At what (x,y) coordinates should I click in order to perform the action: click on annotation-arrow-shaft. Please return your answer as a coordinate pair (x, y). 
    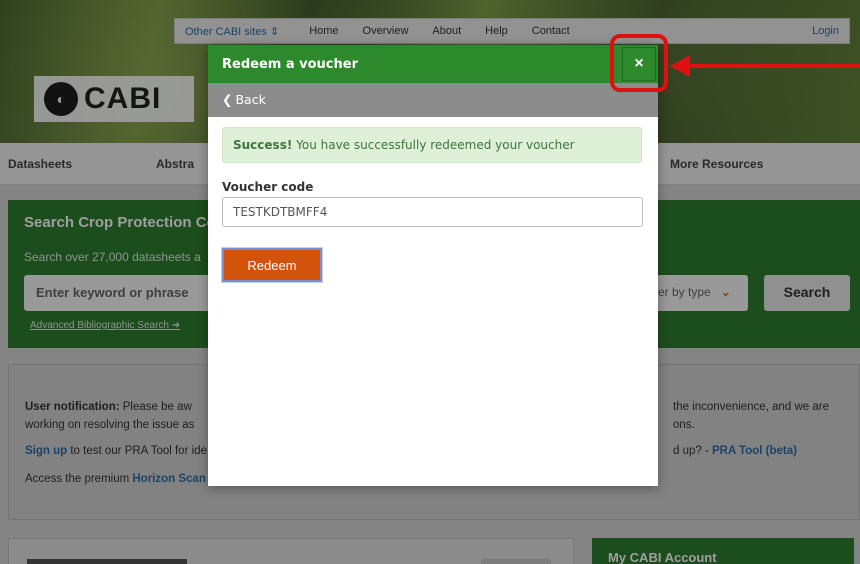
    Looking at the image, I should click on (774, 66).